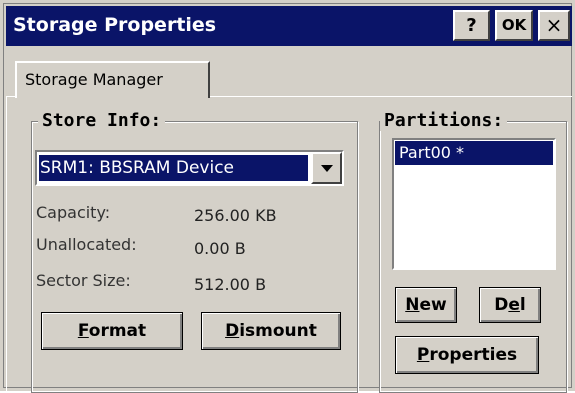 The width and height of the screenshot is (575, 393). I want to click on store-select: SRM1: BBSRAM Device, so click(189, 168).